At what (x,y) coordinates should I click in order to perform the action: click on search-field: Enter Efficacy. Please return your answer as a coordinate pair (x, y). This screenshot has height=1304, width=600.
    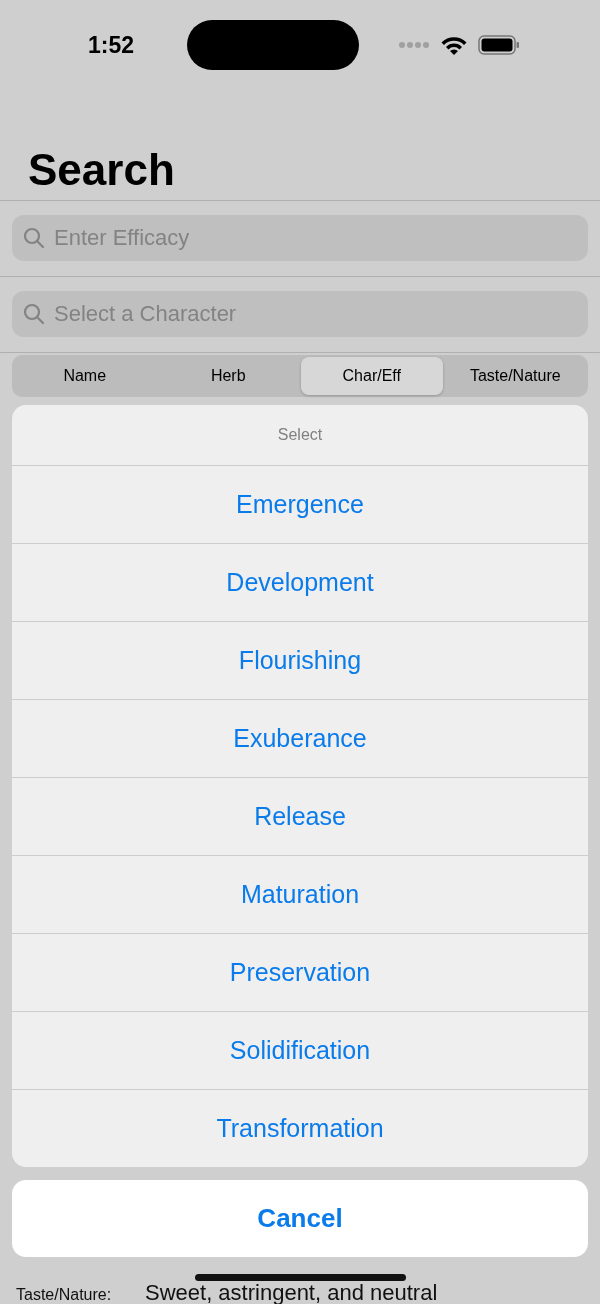
    Looking at the image, I should click on (300, 238).